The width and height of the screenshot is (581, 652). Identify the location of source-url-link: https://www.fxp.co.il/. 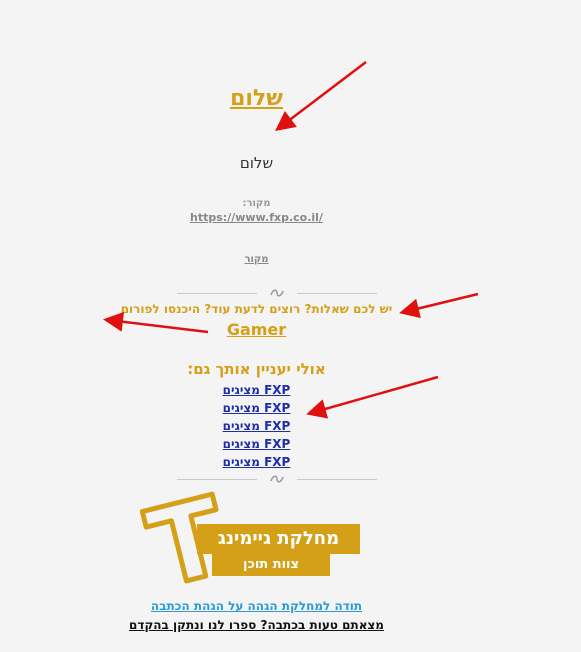
(256, 217).